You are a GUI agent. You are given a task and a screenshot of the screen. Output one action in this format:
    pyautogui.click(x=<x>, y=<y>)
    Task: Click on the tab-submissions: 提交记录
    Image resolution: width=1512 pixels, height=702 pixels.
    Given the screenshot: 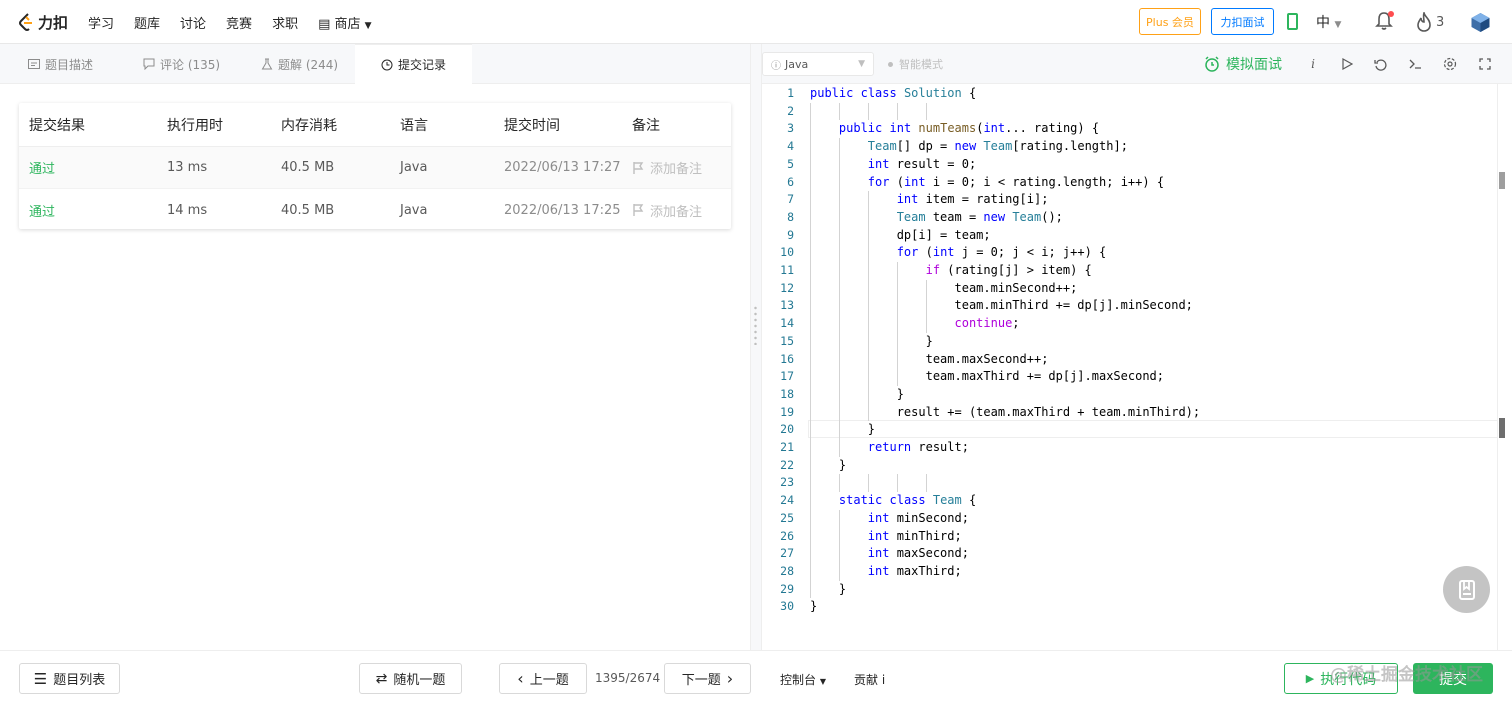 What is the action you would take?
    pyautogui.click(x=413, y=64)
    